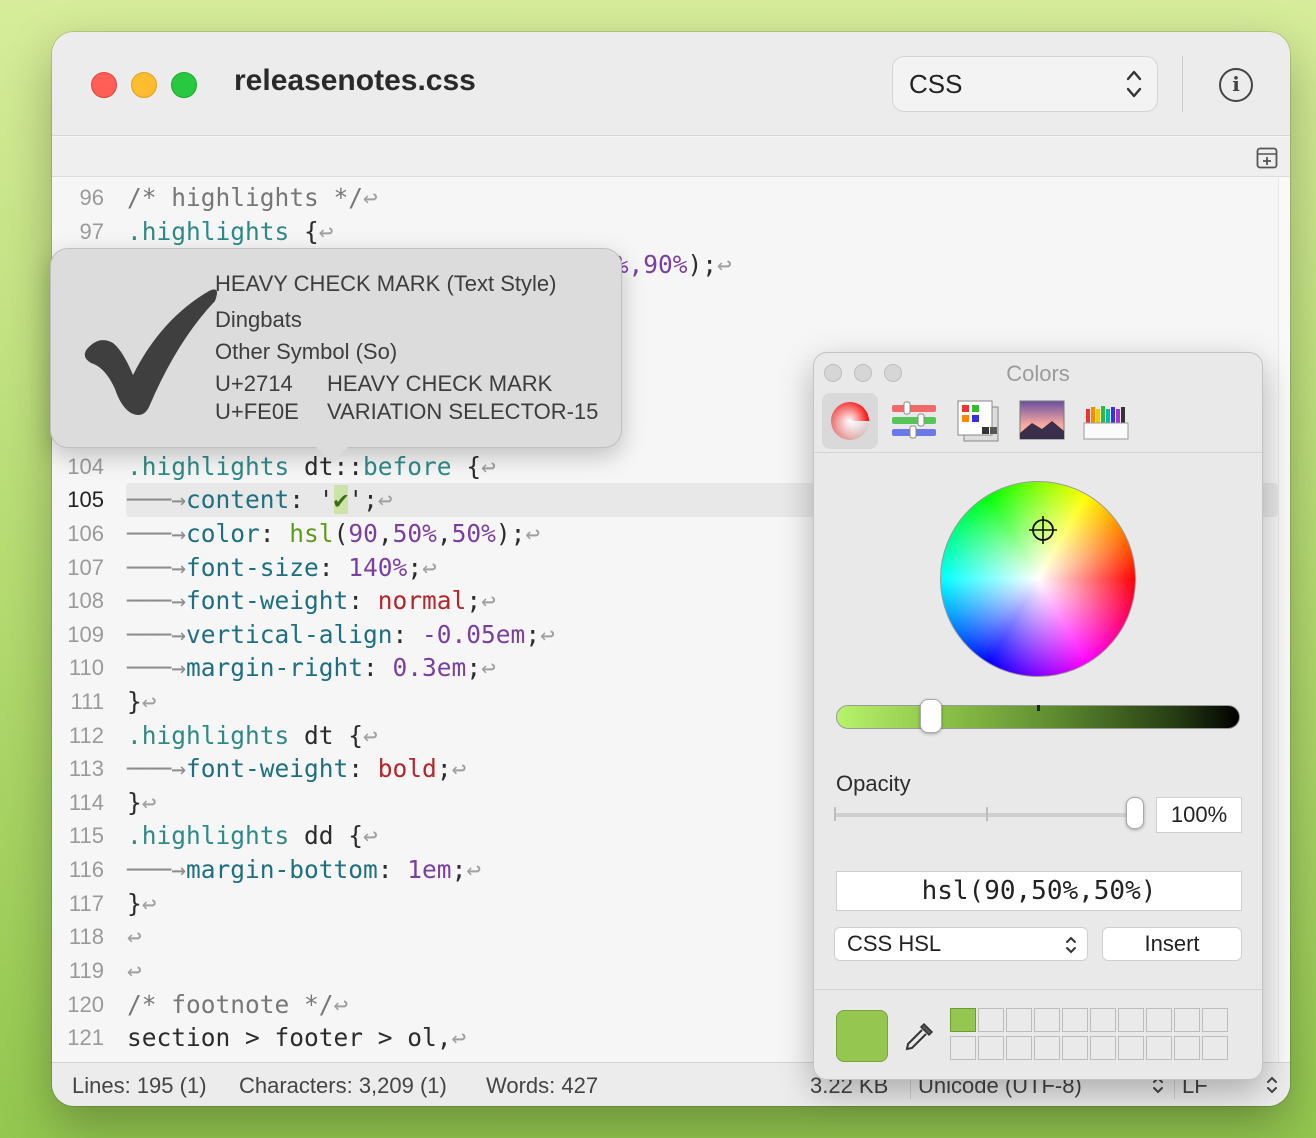  I want to click on code-text: /* highlights */↩, so click(252, 198).